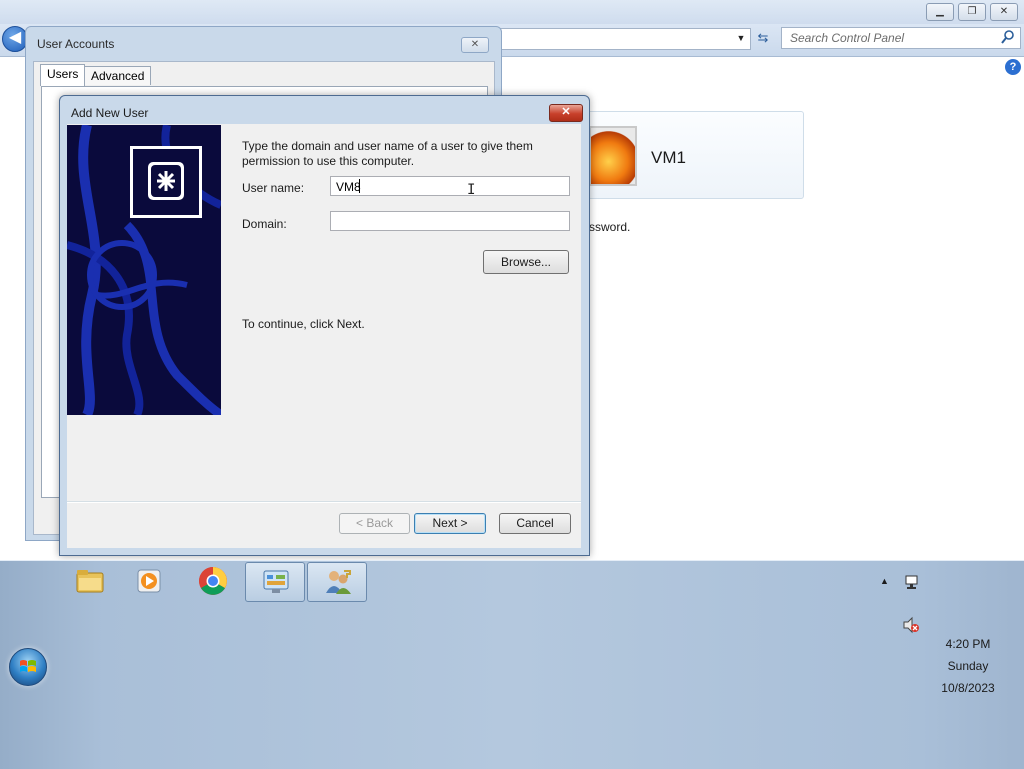 This screenshot has width=1024, height=769. Describe the element at coordinates (968, 666) in the screenshot. I see `clock-day: Sunday` at that location.